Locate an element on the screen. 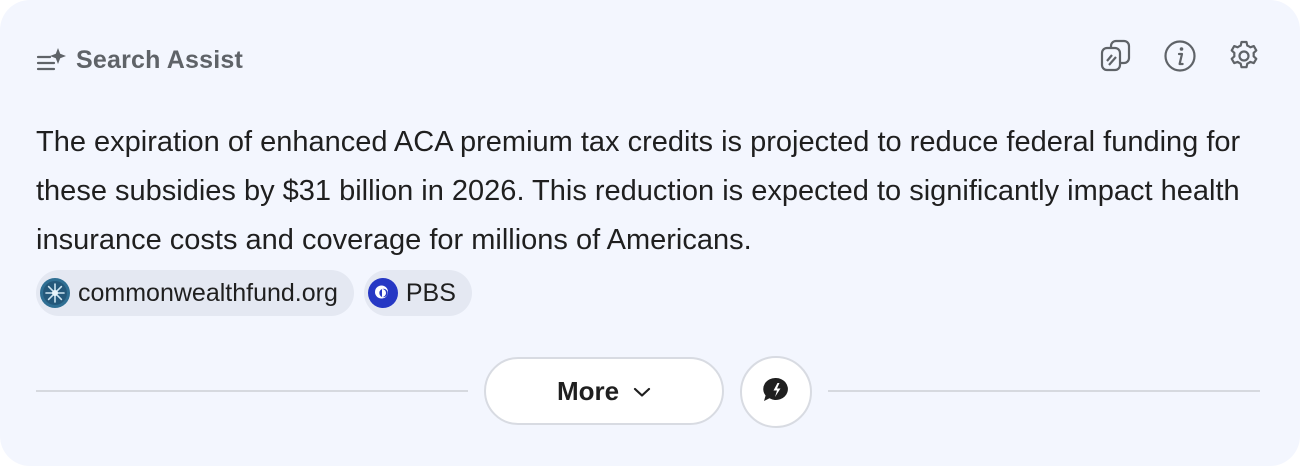  settings-button is located at coordinates (1244, 58).